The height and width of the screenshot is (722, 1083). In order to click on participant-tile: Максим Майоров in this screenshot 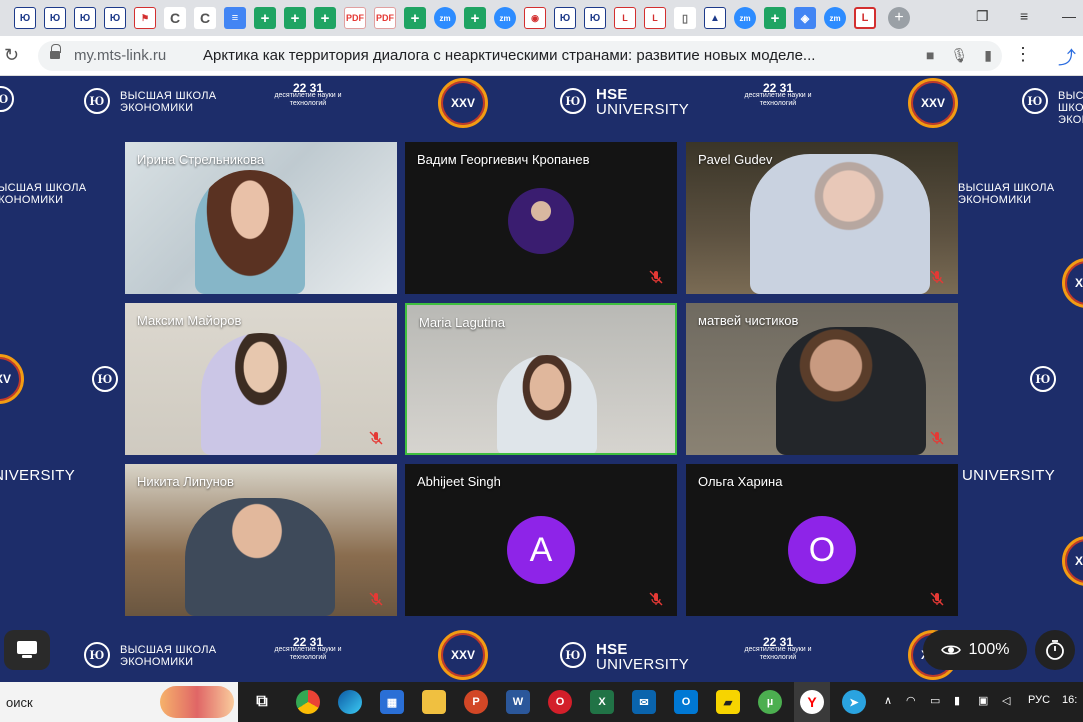, I will do `click(261, 379)`.